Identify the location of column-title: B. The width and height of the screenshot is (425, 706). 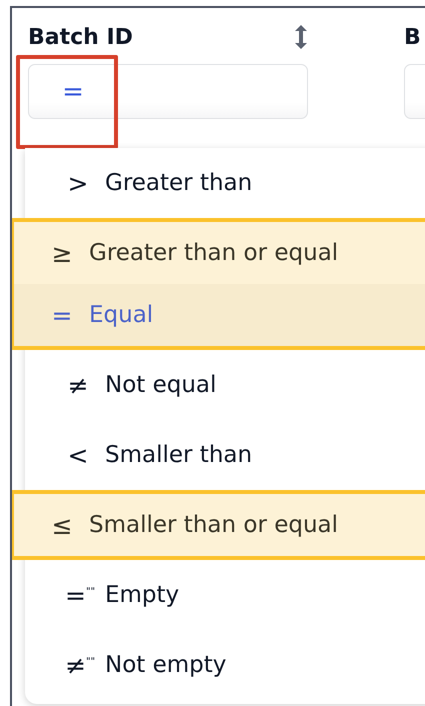
(412, 37).